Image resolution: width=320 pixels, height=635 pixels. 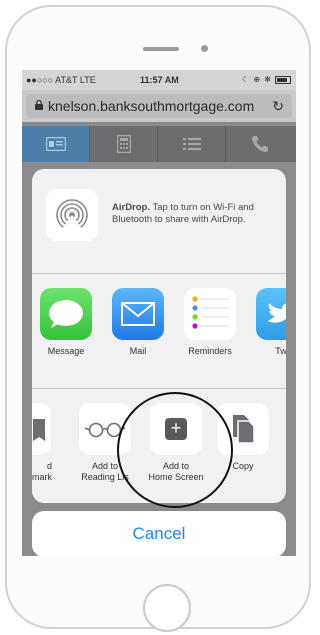 I want to click on cancel-button: Cancel, so click(x=159, y=533).